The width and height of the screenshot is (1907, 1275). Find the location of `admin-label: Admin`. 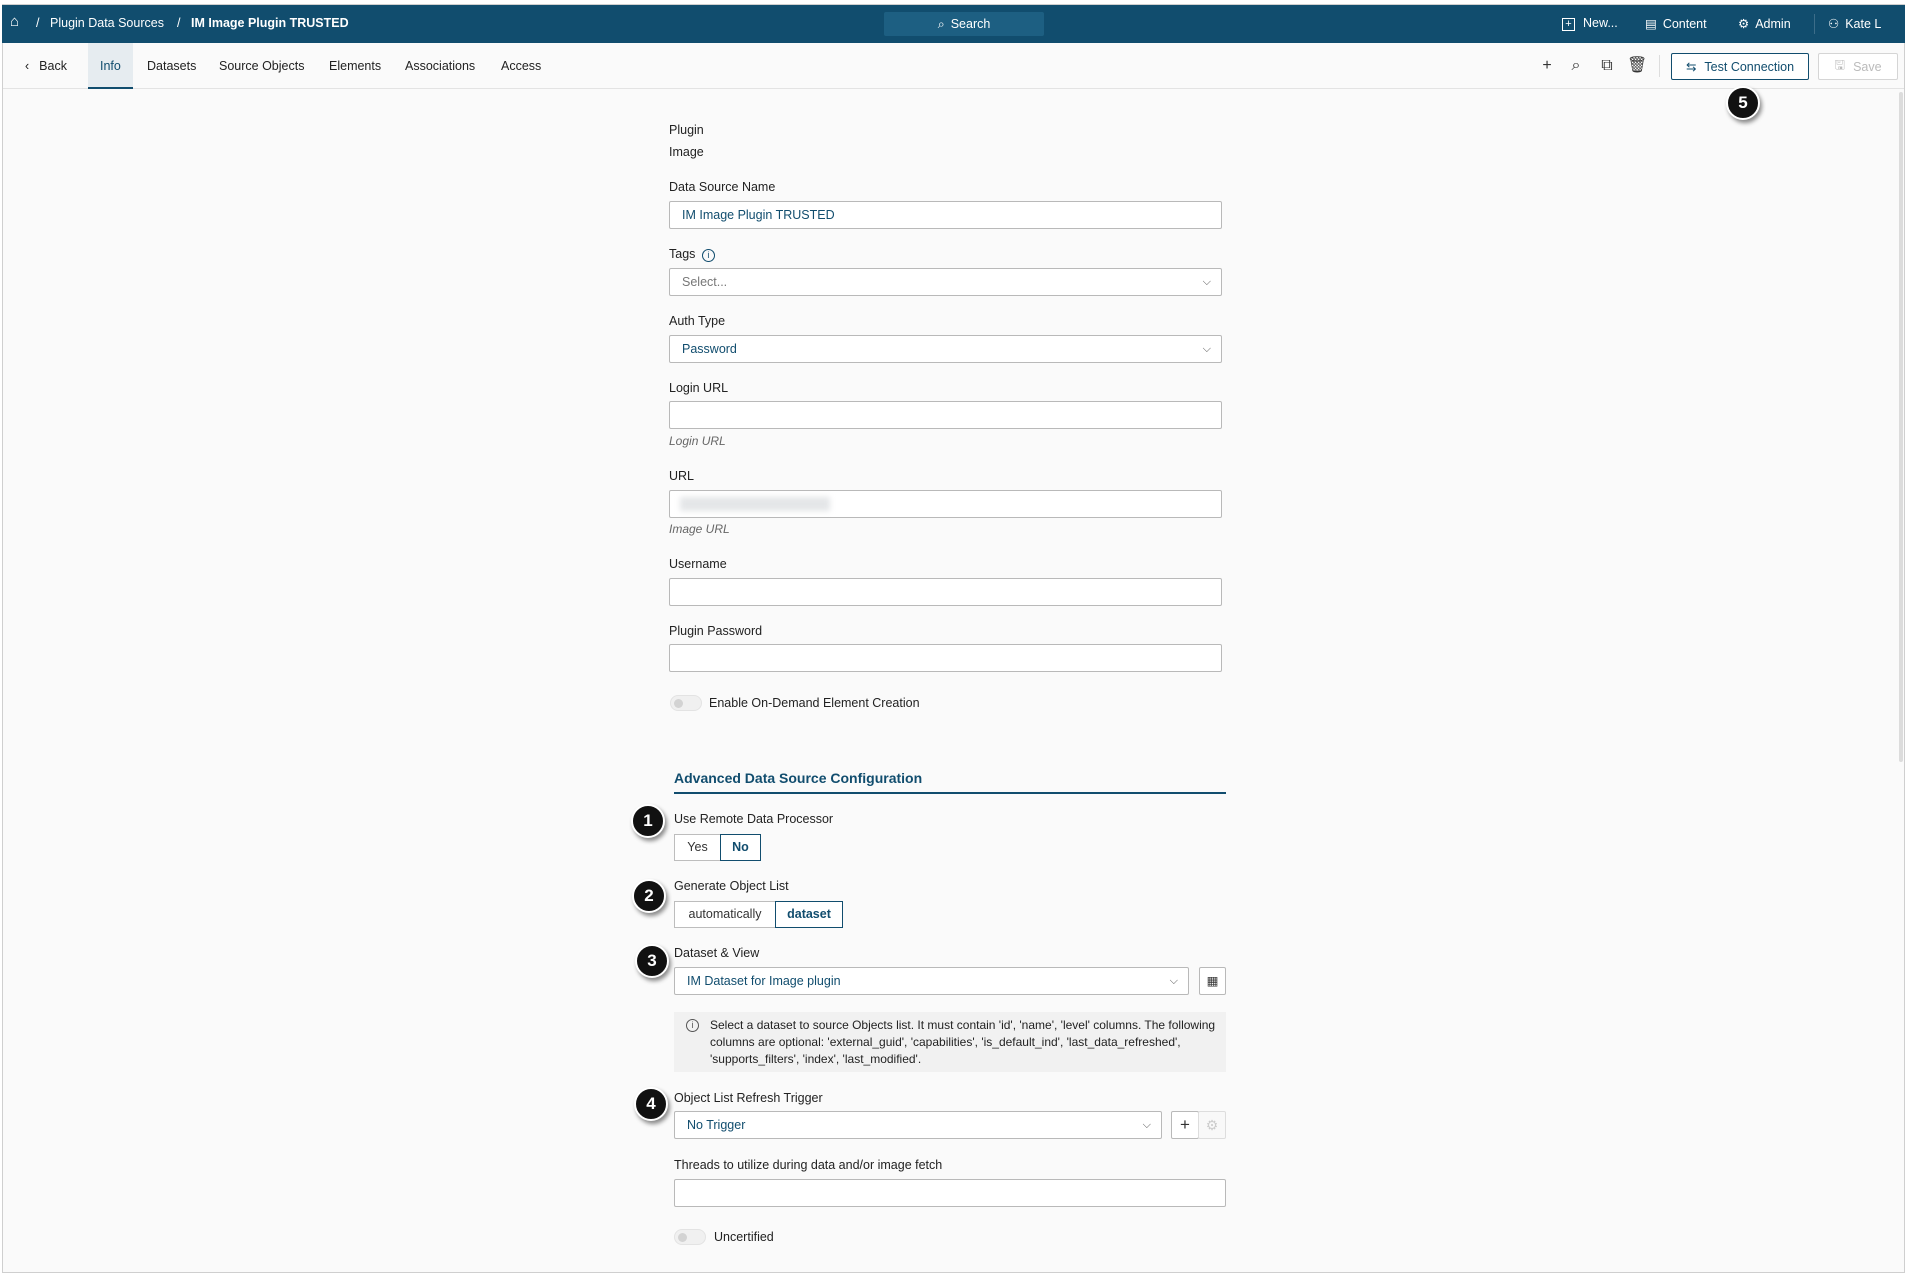

admin-label: Admin is located at coordinates (1773, 24).